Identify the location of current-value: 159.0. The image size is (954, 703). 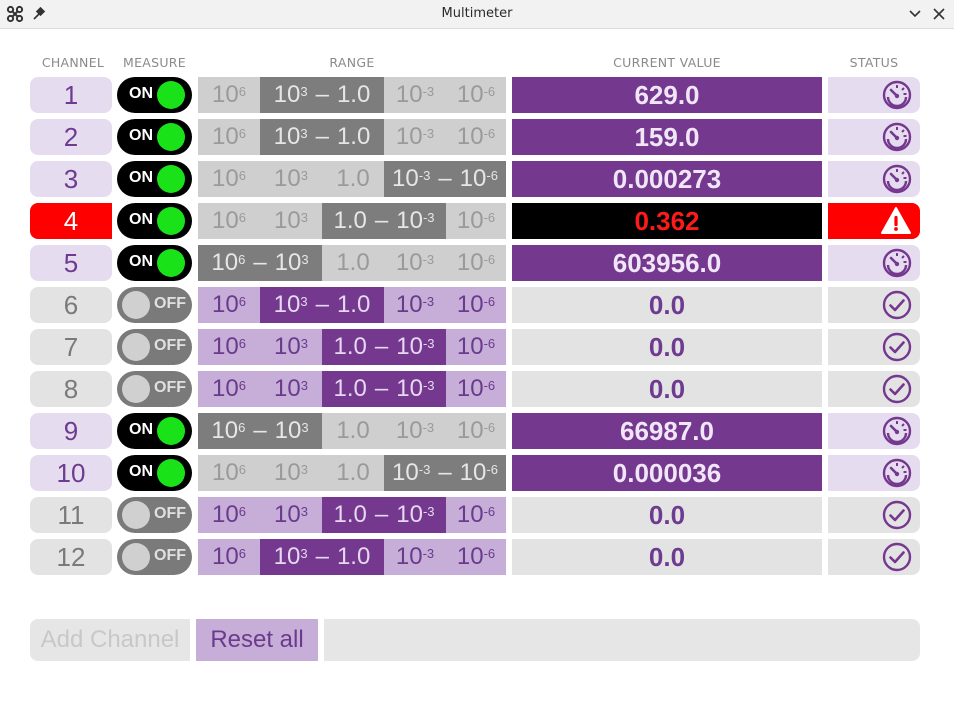
(667, 137).